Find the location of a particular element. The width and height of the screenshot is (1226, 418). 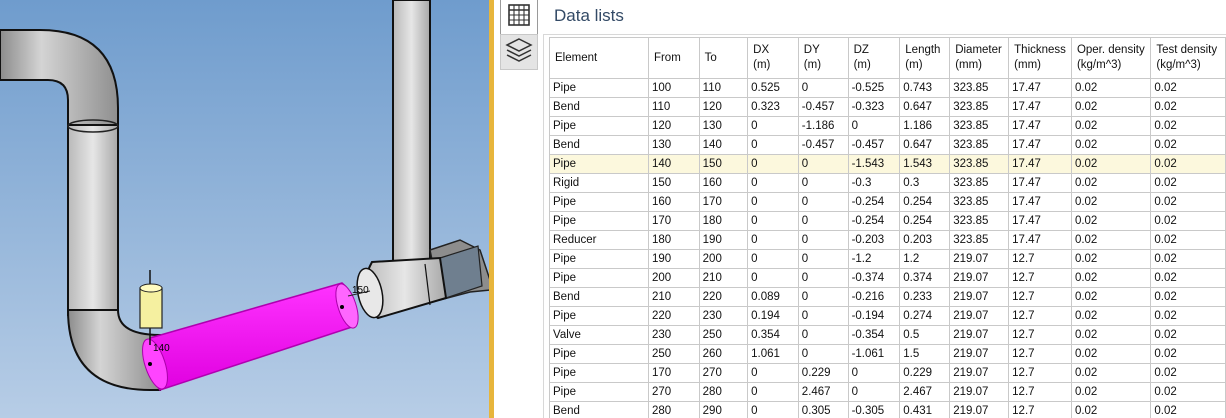

table-cell: 260 is located at coordinates (723, 354).